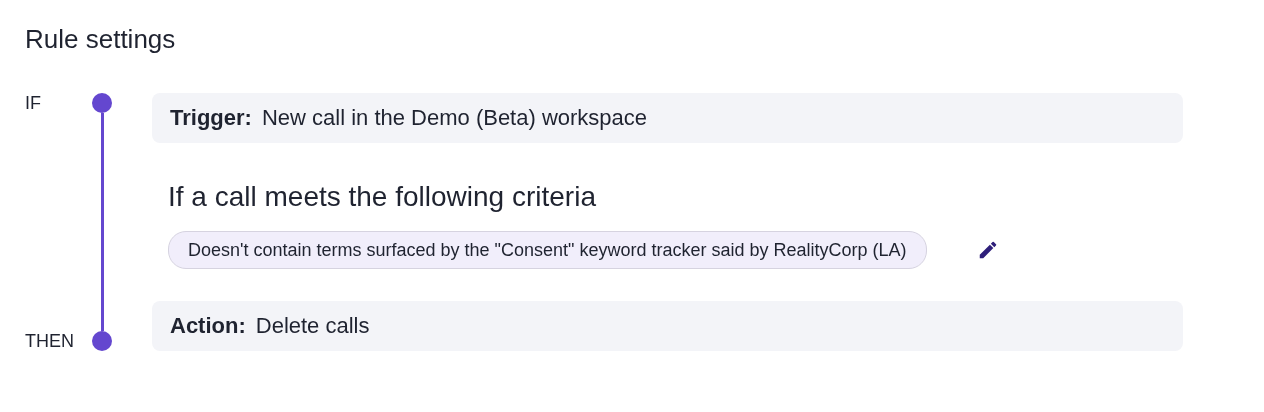  Describe the element at coordinates (50, 341) in the screenshot. I see `then-label: THEN` at that location.